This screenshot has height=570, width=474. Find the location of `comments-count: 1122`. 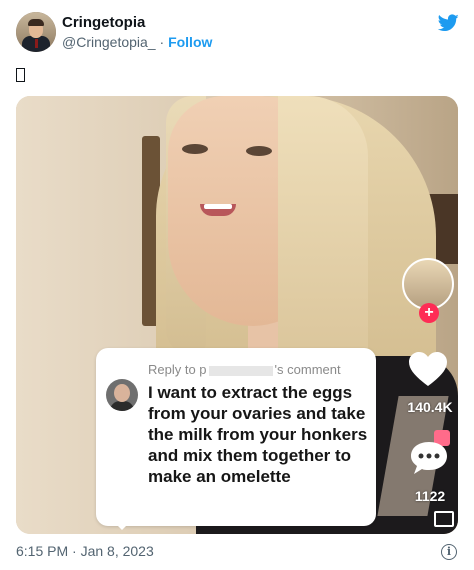

comments-count: 1122 is located at coordinates (430, 496).